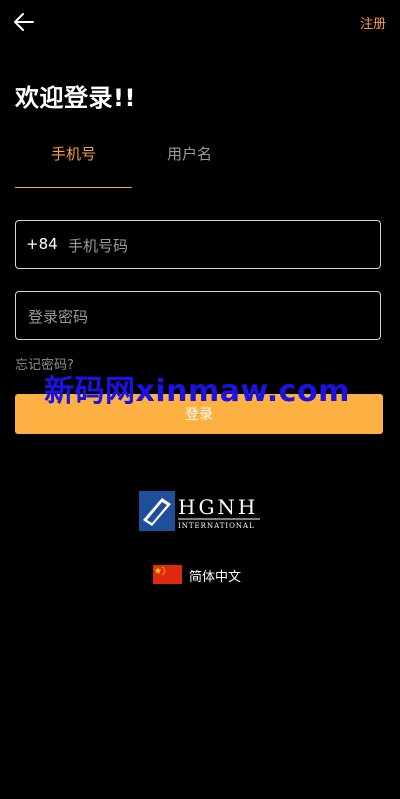 This screenshot has width=400, height=799. Describe the element at coordinates (201, 316) in the screenshot. I see `password-input` at that location.